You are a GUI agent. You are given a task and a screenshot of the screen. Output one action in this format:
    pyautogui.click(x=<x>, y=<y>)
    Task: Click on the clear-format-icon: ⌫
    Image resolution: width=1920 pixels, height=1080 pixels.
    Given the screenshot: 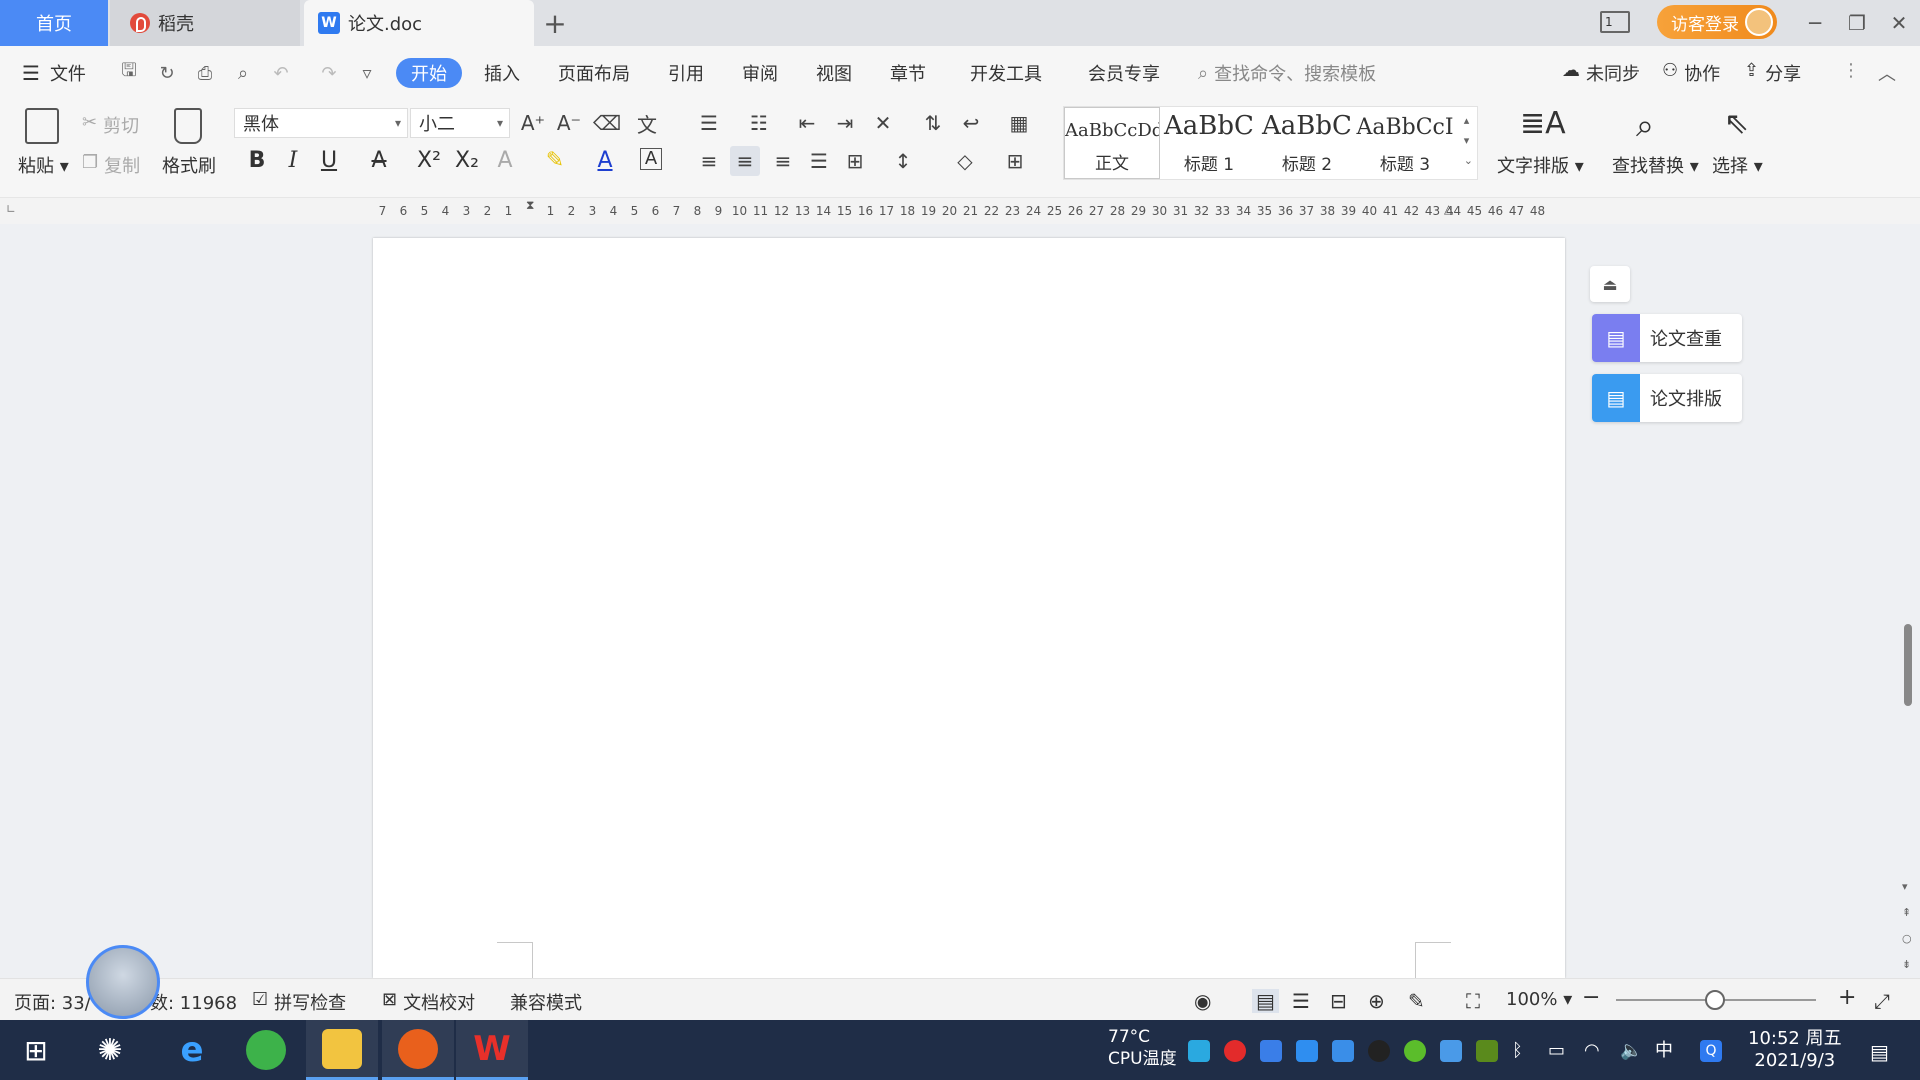 What is the action you would take?
    pyautogui.click(x=607, y=123)
    